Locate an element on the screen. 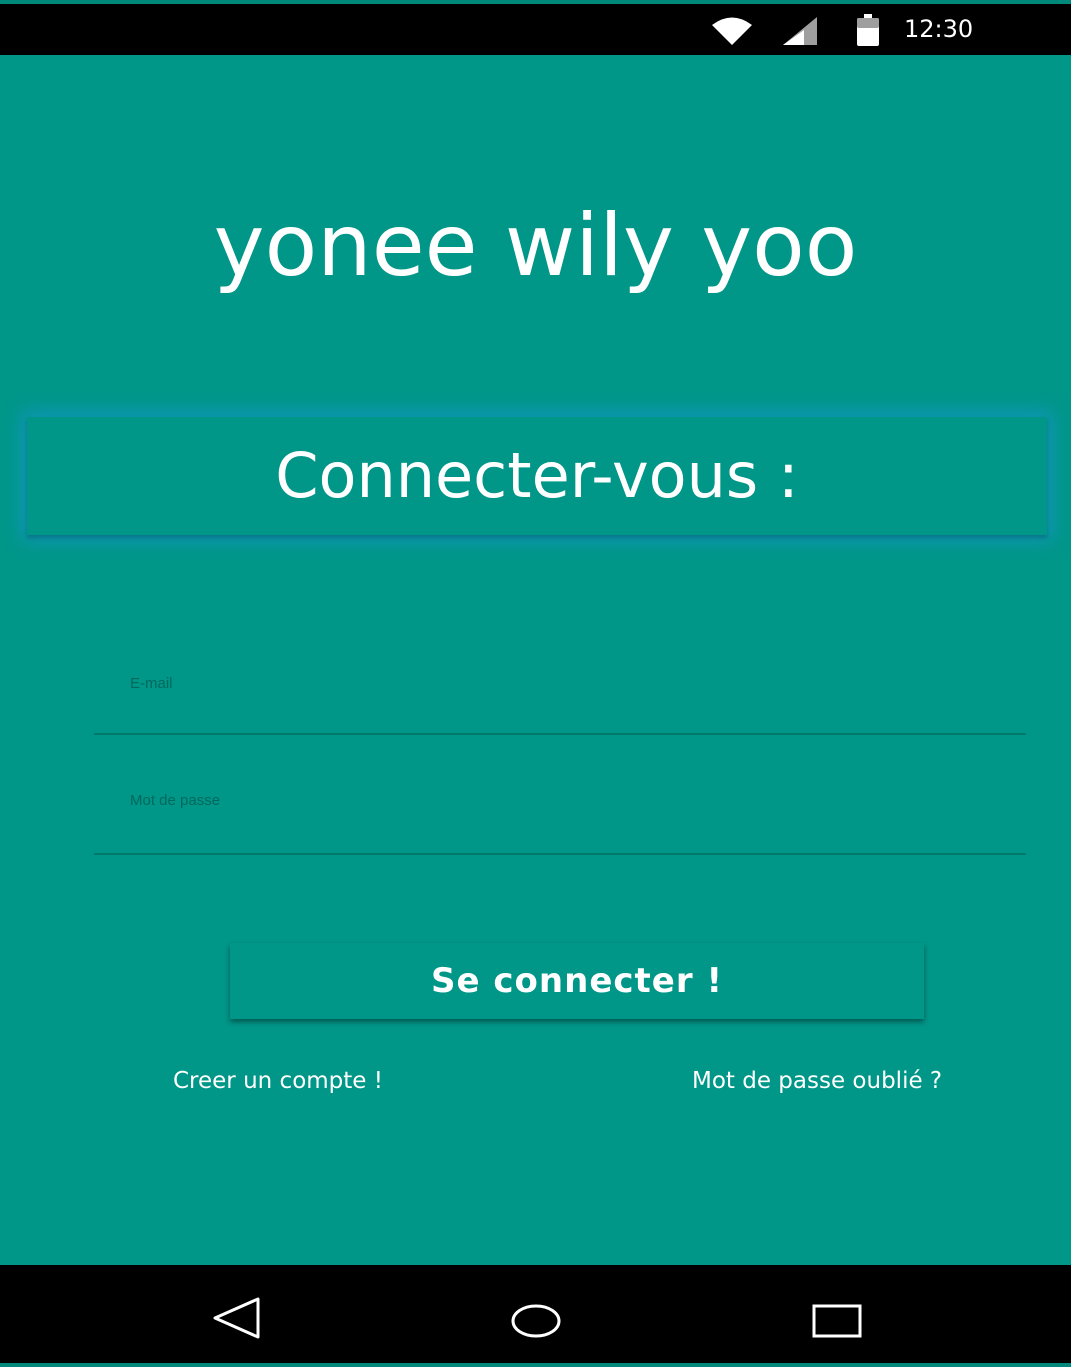  battery-icon is located at coordinates (868, 30).